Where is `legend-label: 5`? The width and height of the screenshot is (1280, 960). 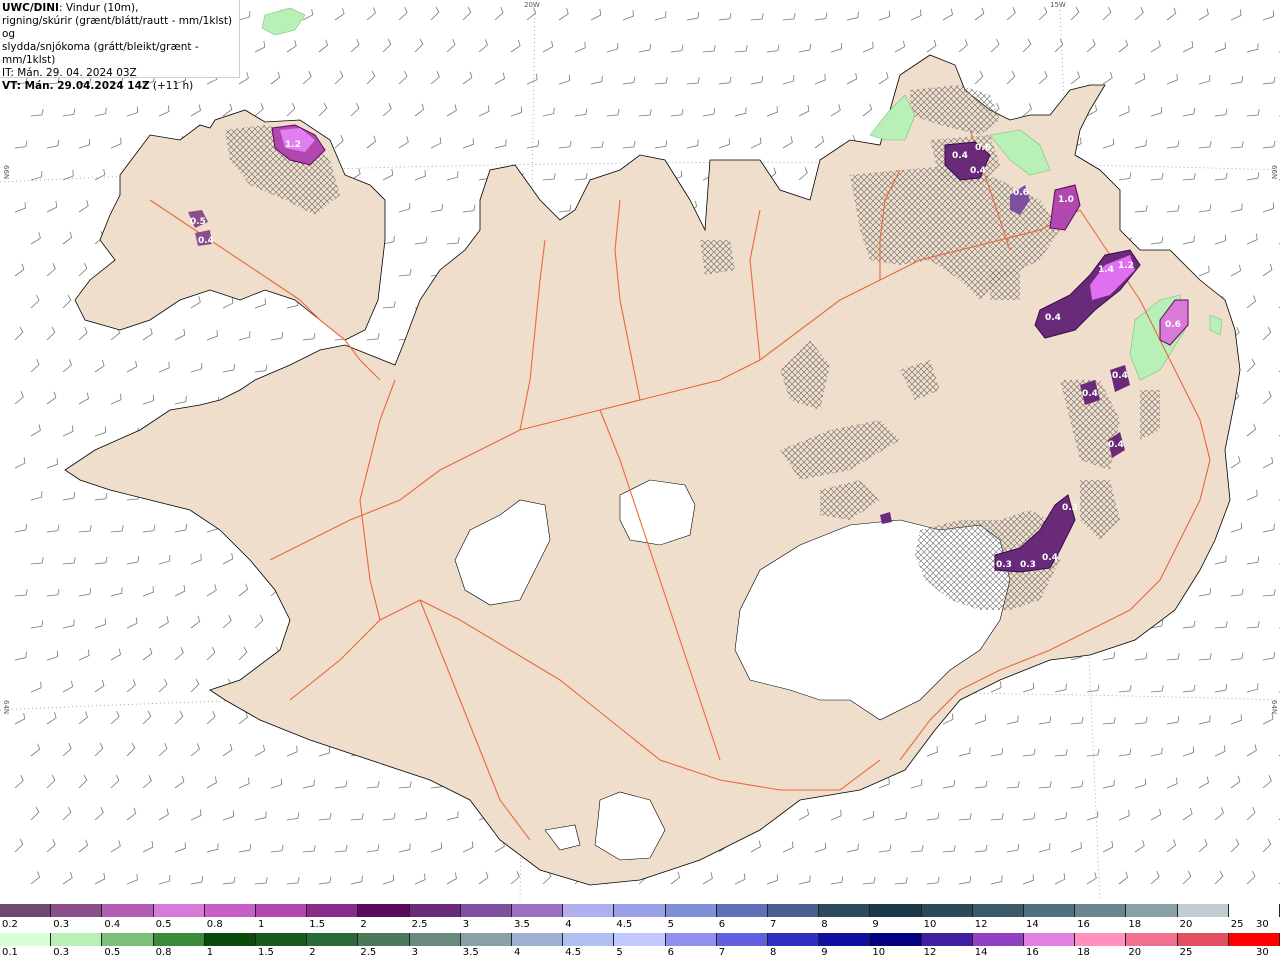
legend-label: 5 is located at coordinates (619, 952).